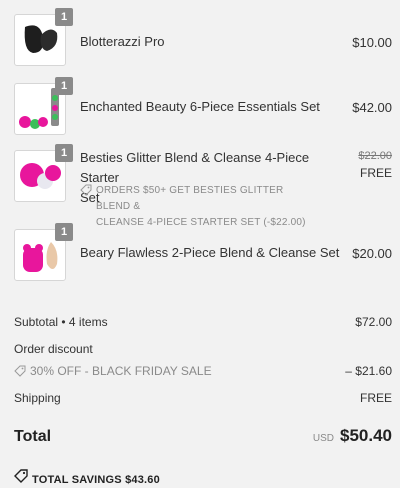 This screenshot has width=400, height=488. Describe the element at coordinates (23, 476) in the screenshot. I see `savings-tag-icon` at that location.